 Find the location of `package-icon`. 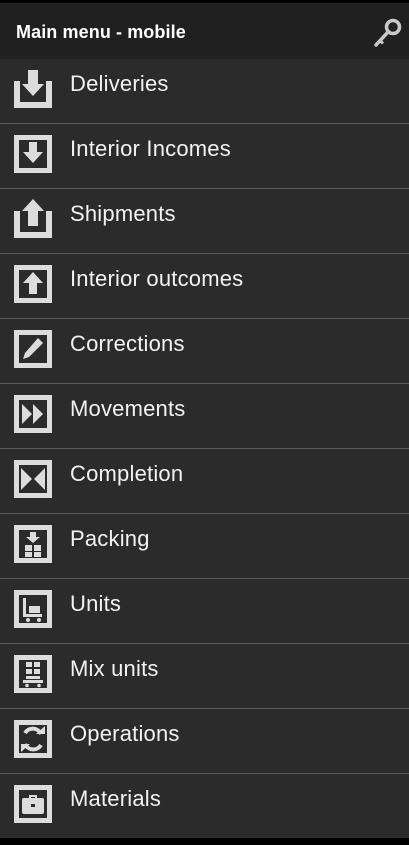

package-icon is located at coordinates (33, 544).